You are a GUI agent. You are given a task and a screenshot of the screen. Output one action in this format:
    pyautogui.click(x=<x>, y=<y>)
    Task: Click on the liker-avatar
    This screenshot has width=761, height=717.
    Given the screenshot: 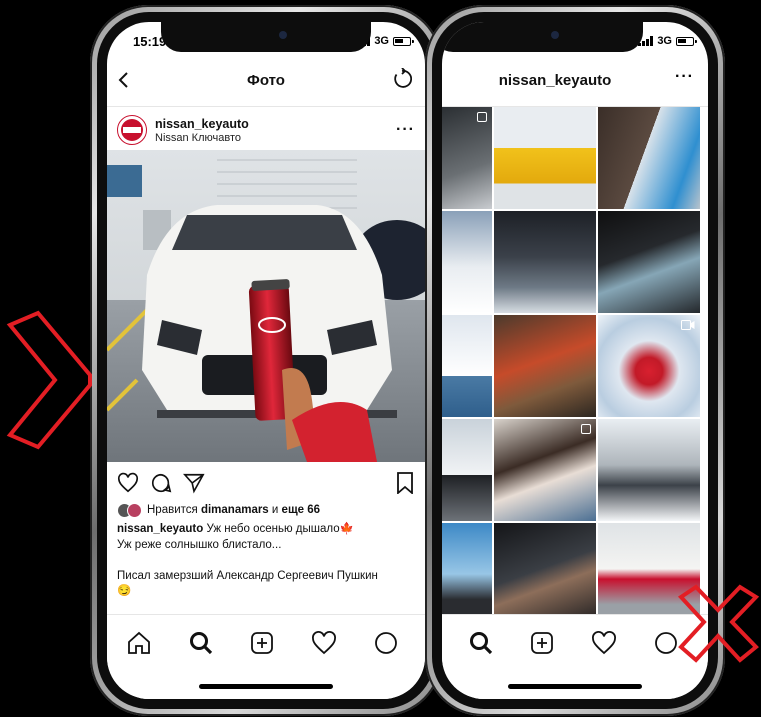 What is the action you would take?
    pyautogui.click(x=134, y=510)
    